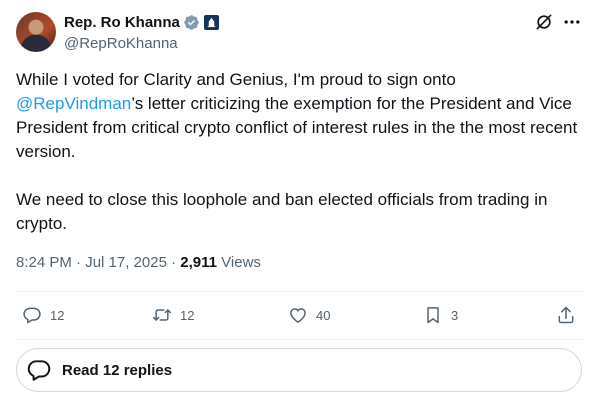 This screenshot has width=598, height=400. What do you see at coordinates (440, 315) in the screenshot?
I see `bookmark-button: 3` at bounding box center [440, 315].